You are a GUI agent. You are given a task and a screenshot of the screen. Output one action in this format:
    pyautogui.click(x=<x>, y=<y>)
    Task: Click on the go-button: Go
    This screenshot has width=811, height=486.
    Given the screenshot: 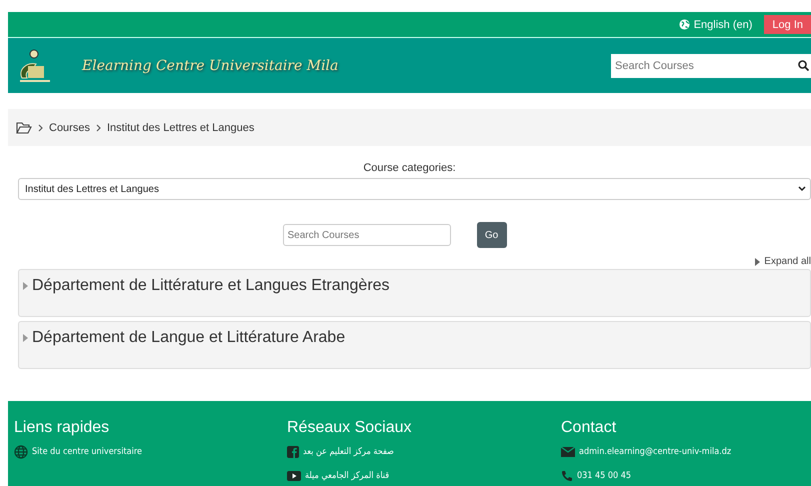 What is the action you would take?
    pyautogui.click(x=491, y=235)
    